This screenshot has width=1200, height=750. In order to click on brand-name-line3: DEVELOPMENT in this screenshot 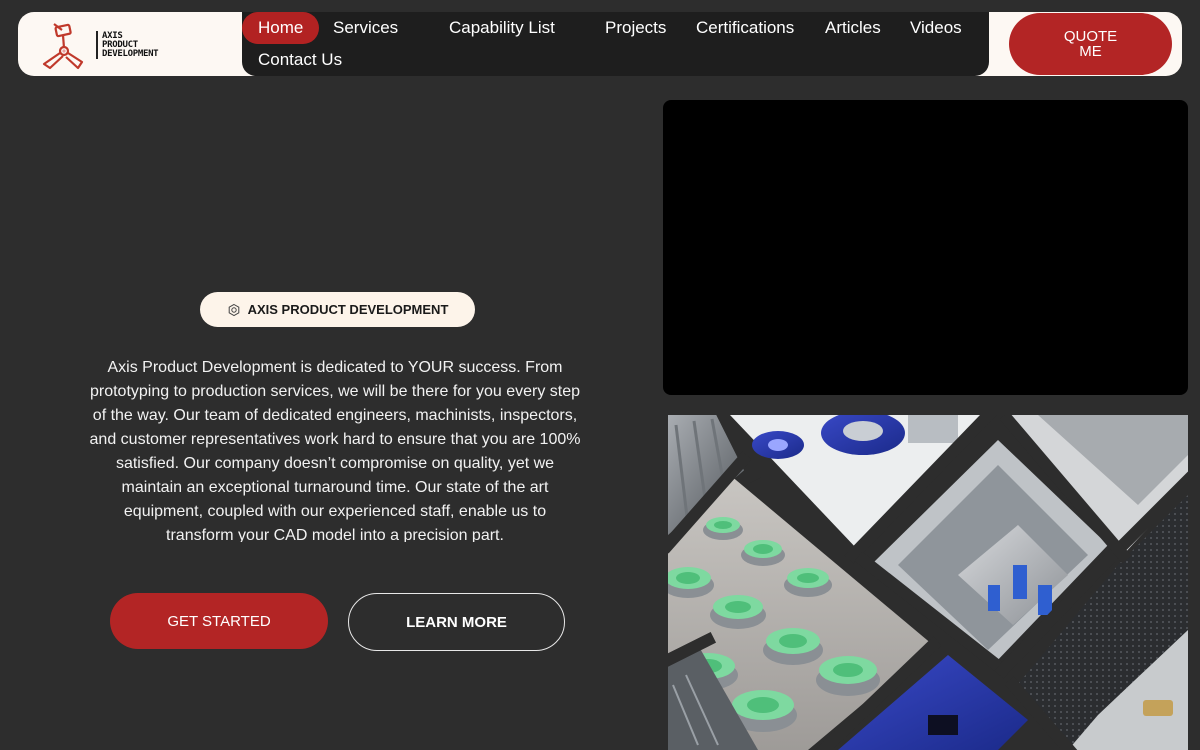, I will do `click(130, 53)`.